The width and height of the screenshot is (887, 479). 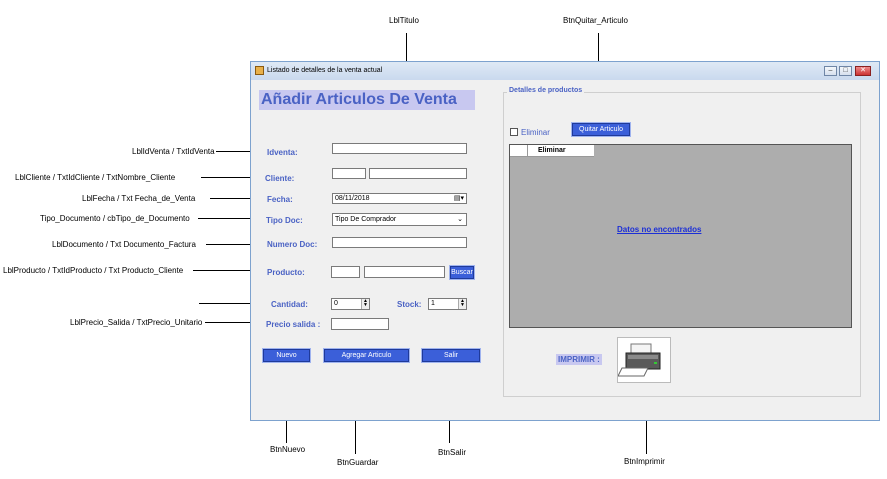 I want to click on eliminar-checkbox, so click(x=514, y=132).